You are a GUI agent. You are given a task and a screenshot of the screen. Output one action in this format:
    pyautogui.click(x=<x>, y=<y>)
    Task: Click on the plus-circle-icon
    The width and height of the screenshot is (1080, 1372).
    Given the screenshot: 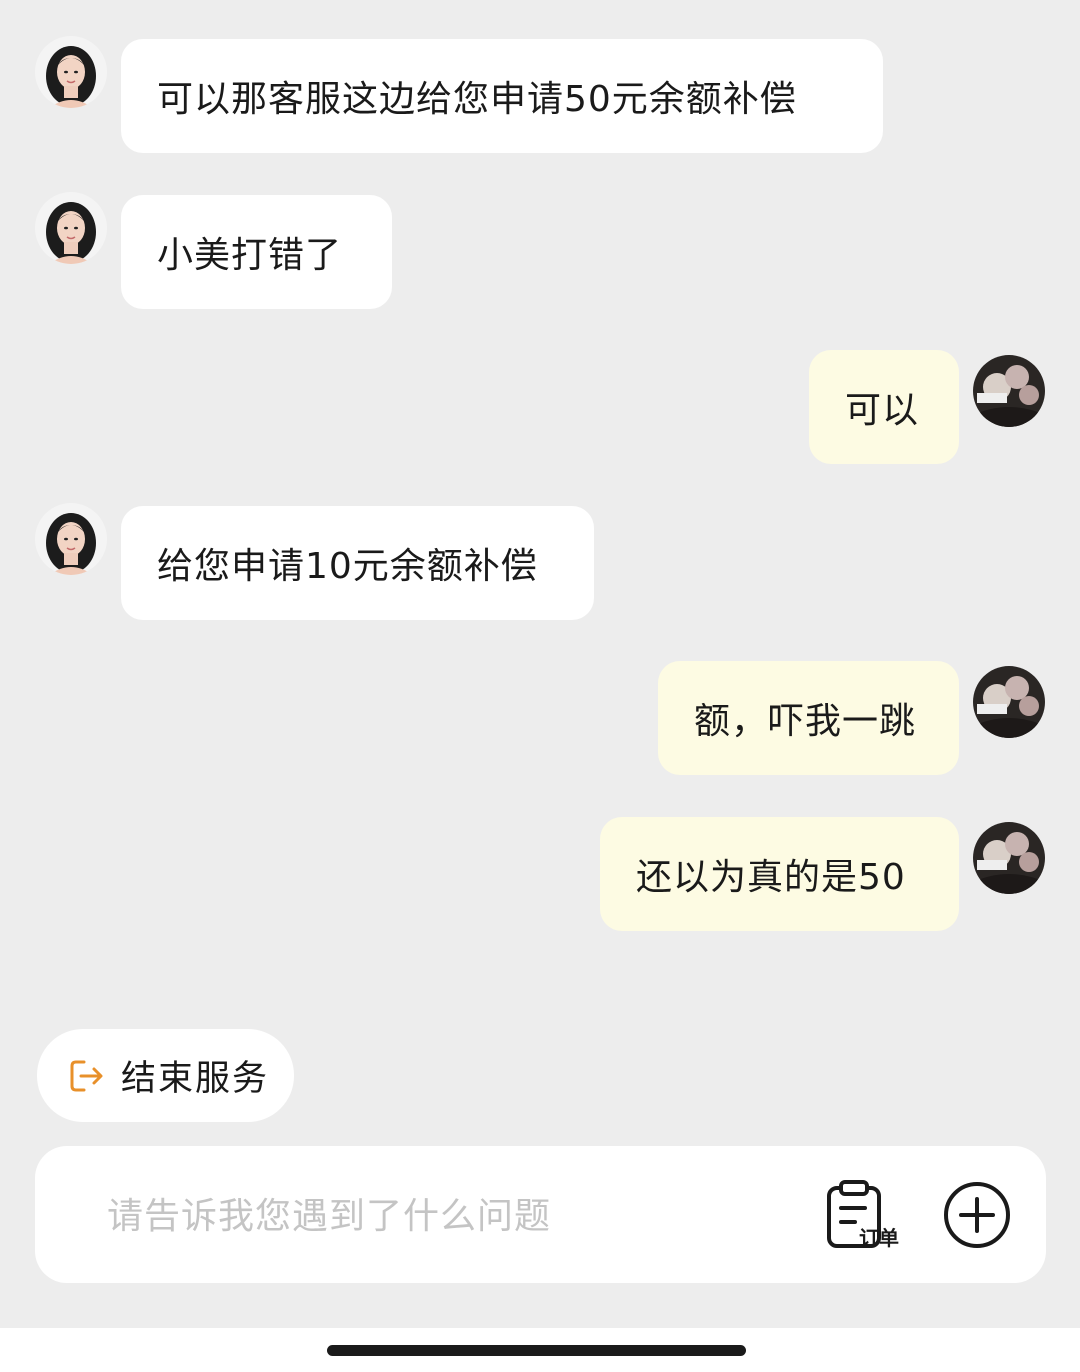 What is the action you would take?
    pyautogui.click(x=977, y=1215)
    